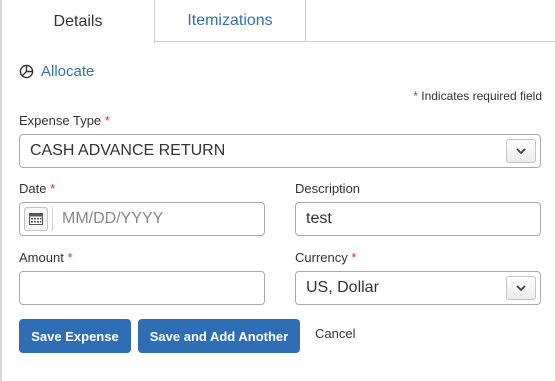 This screenshot has height=381, width=555. I want to click on required-field-note: * Indicates required field, so click(477, 96).